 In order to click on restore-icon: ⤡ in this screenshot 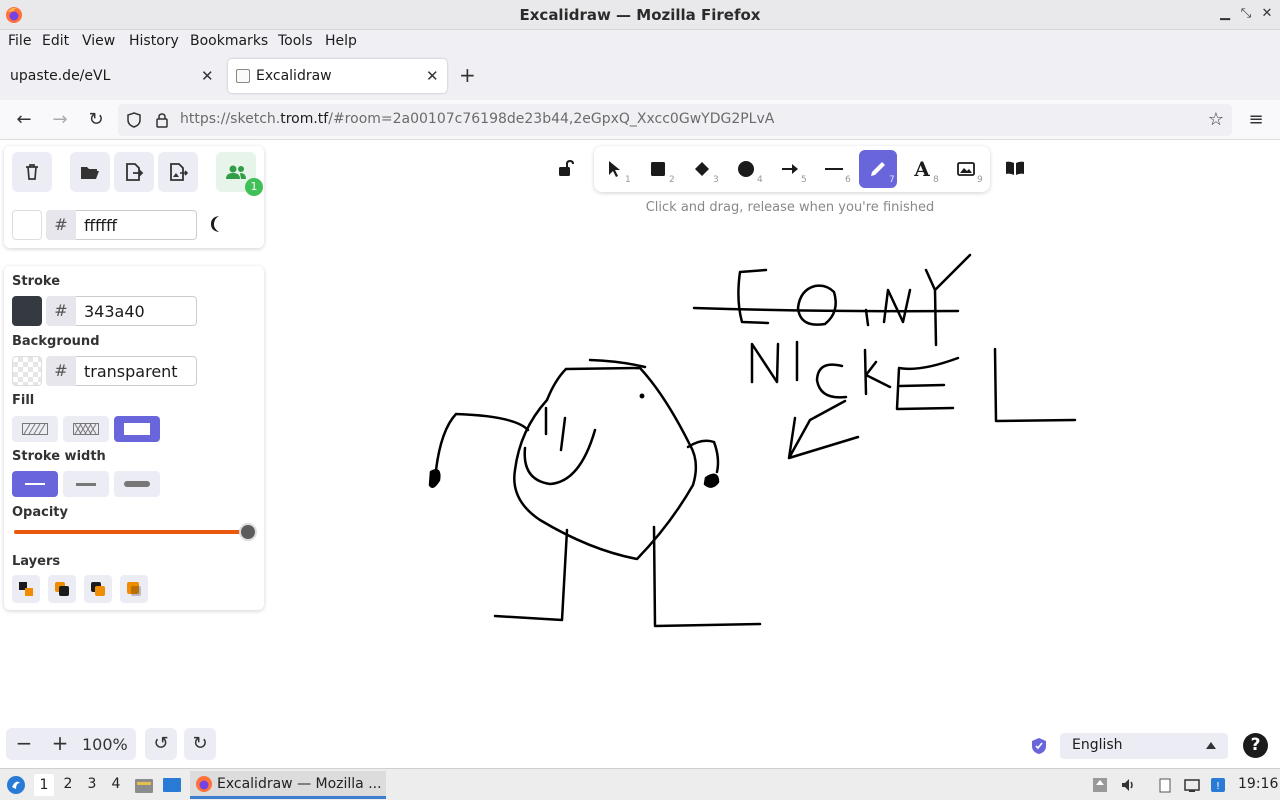, I will do `click(1246, 13)`.